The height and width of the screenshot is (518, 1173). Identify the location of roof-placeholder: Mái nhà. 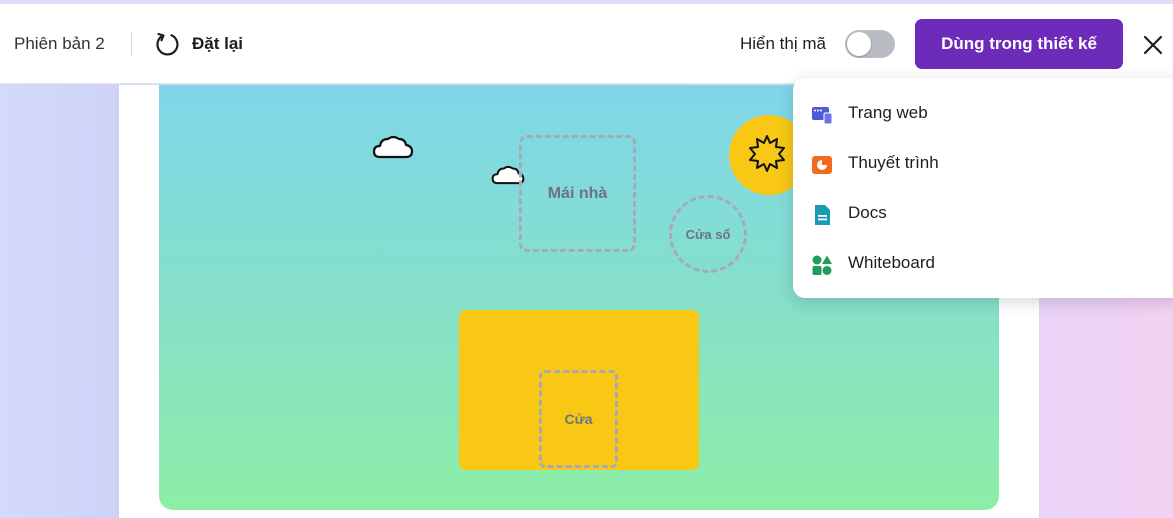
(577, 193).